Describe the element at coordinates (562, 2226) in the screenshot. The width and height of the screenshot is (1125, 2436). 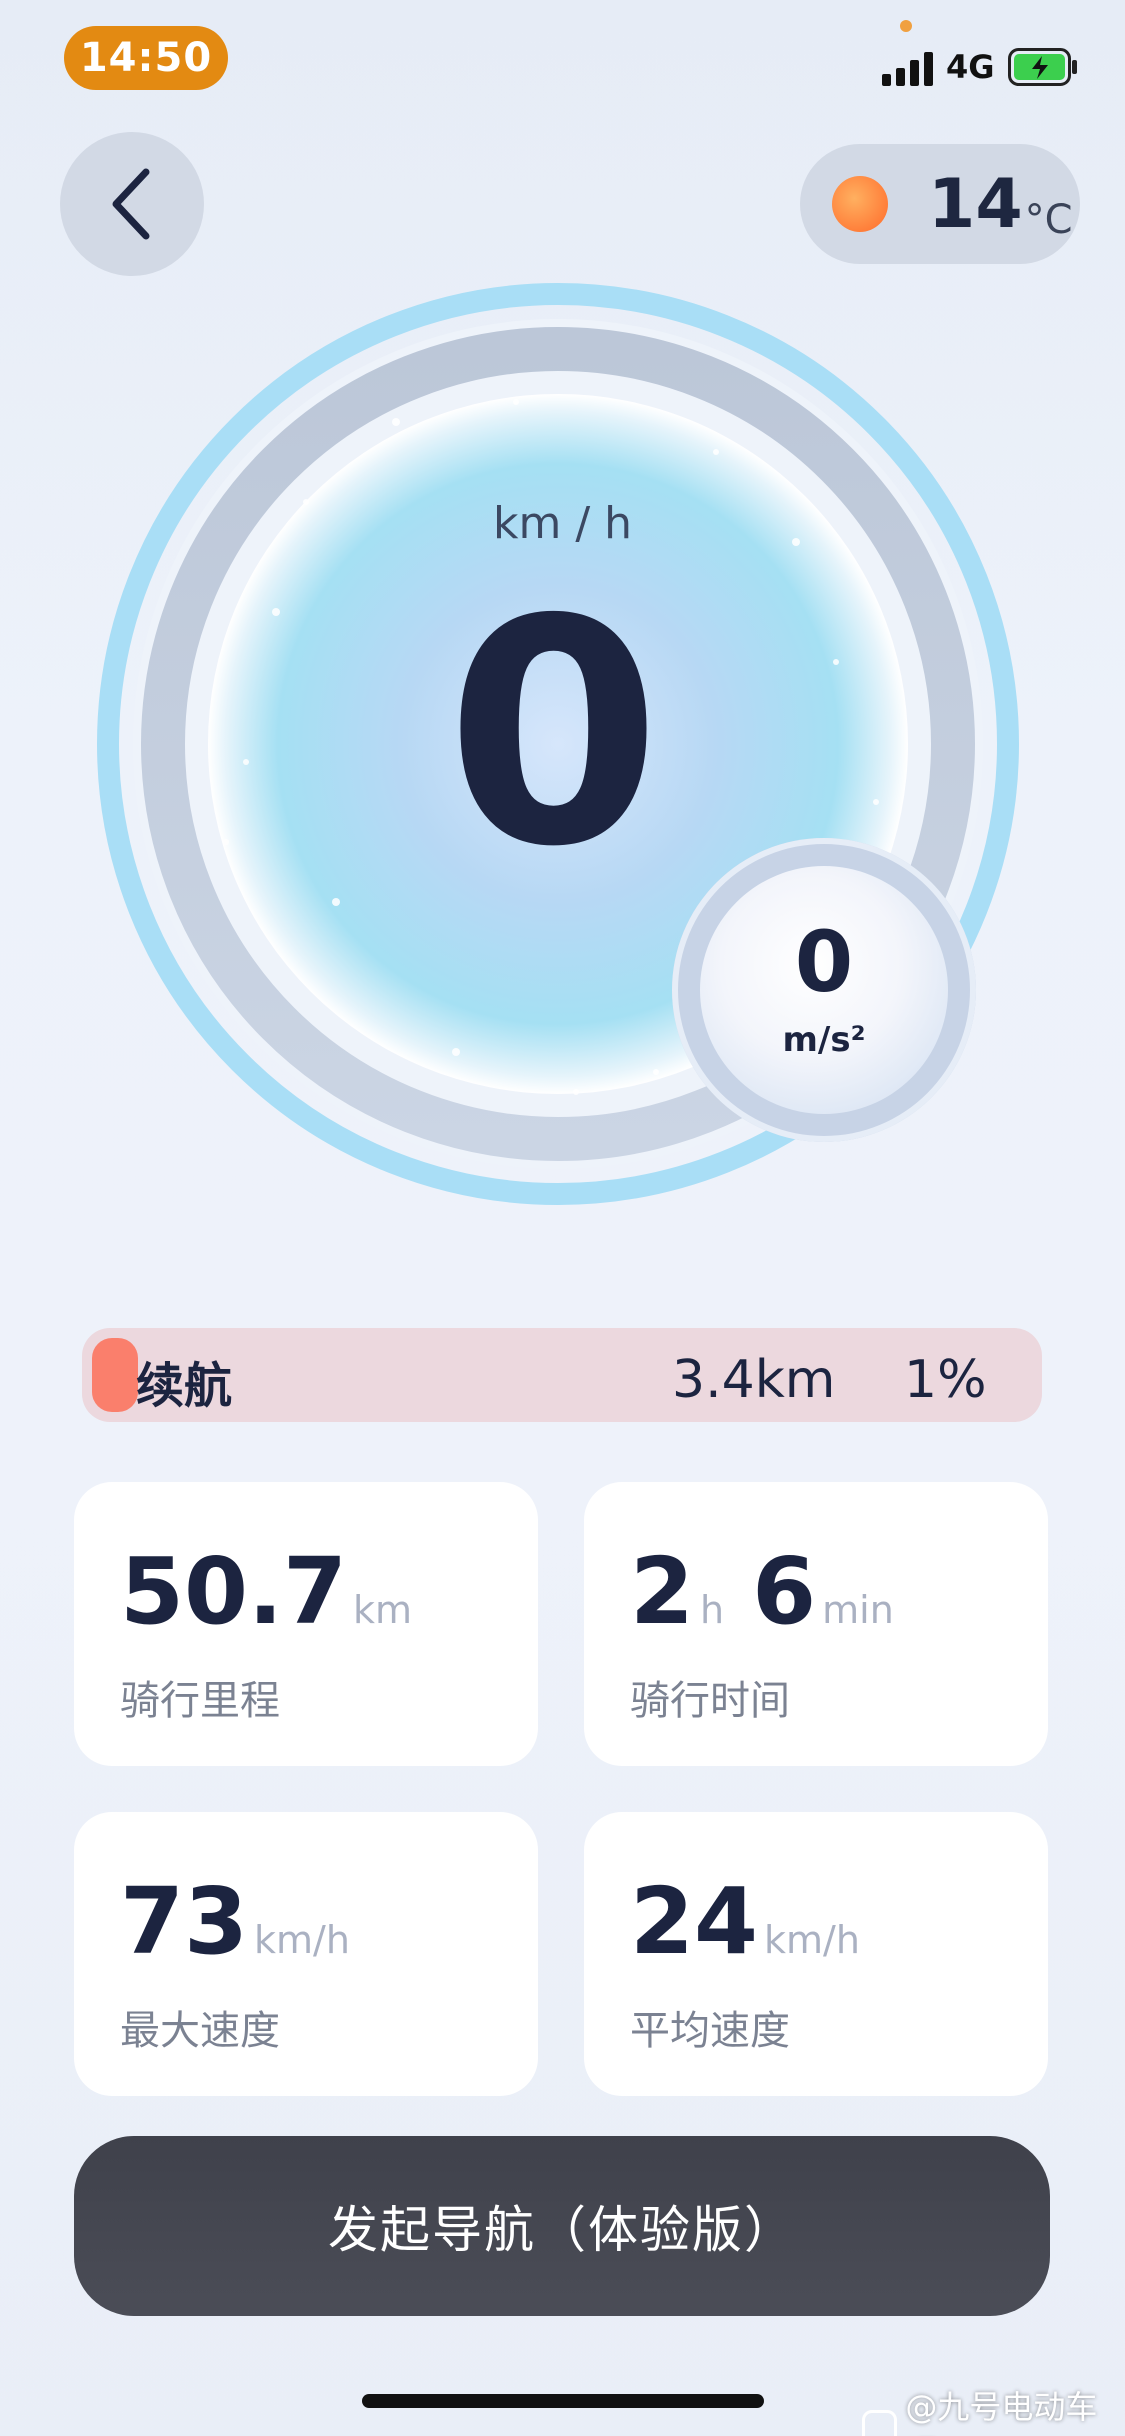
I see `start-navigation-button: 发起导航（体验版）` at that location.